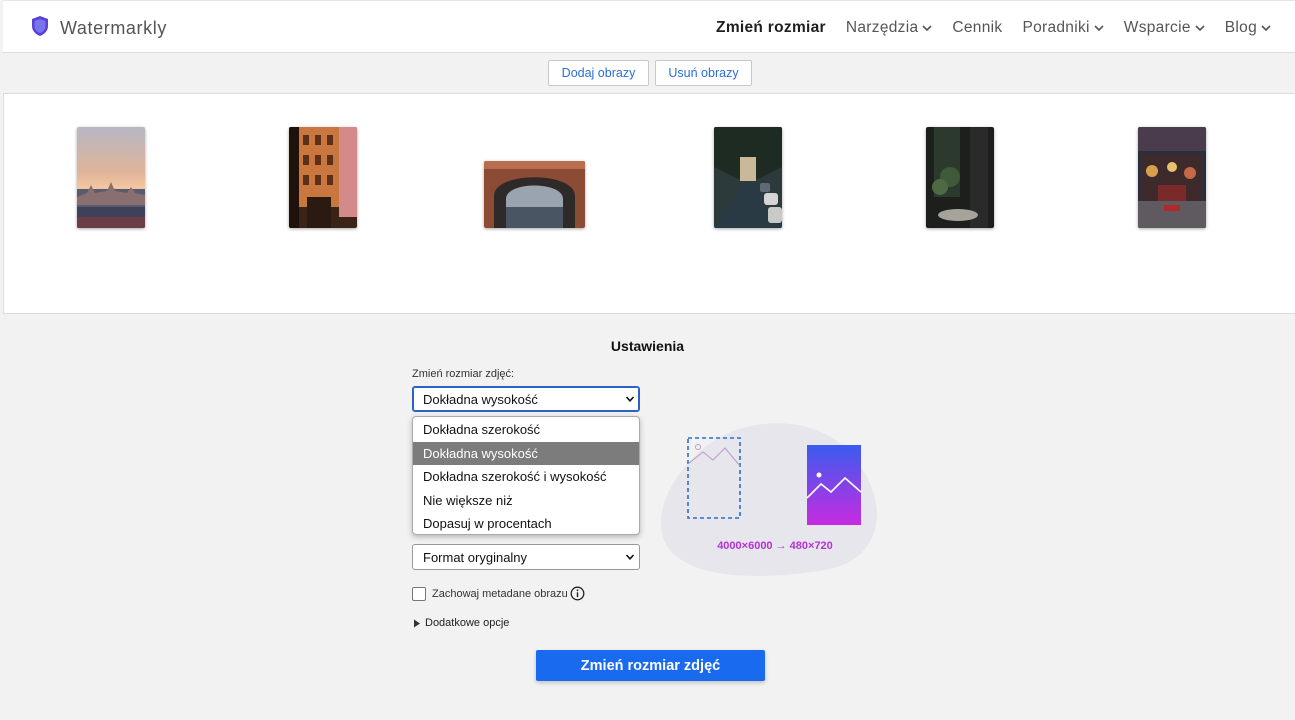 The image size is (1295, 720). I want to click on resize-illustration, so click(768, 499).